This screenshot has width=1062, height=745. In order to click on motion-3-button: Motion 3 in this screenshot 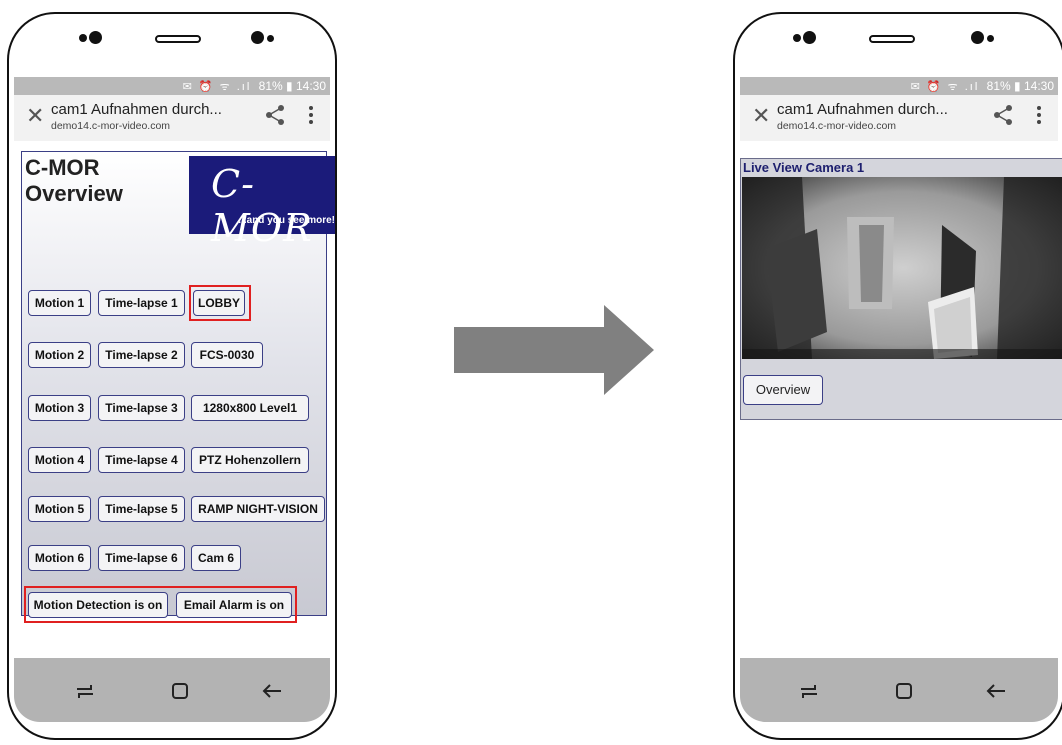, I will do `click(59, 408)`.